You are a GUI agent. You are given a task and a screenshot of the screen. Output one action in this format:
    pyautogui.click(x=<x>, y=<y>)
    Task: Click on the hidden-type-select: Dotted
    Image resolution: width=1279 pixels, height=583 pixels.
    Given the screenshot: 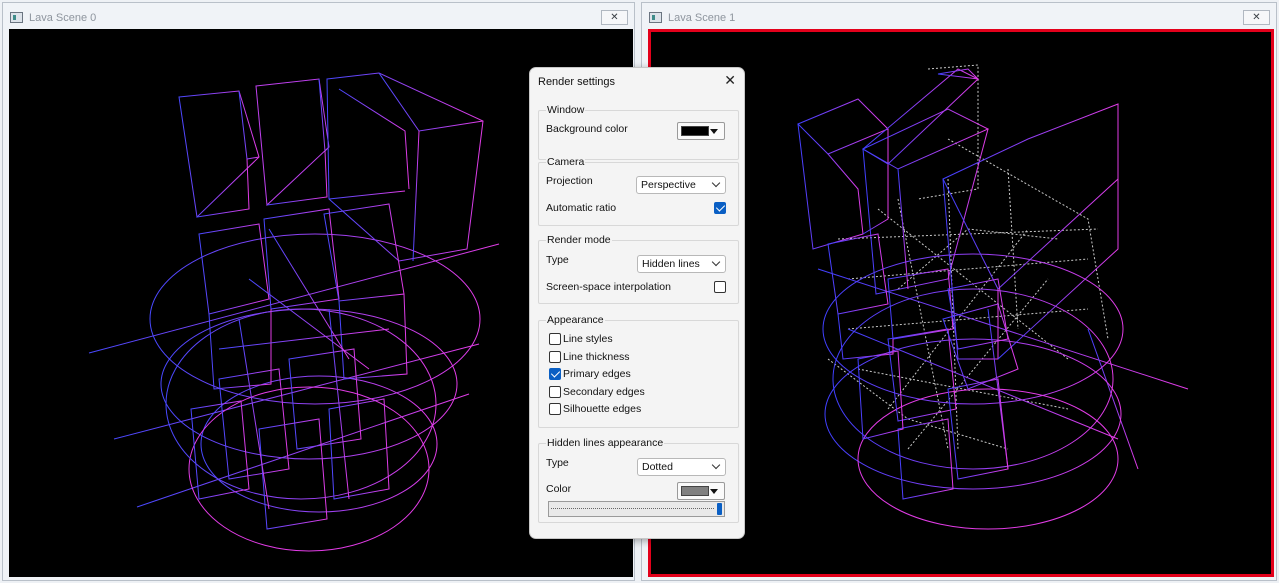 What is the action you would take?
    pyautogui.click(x=681, y=467)
    